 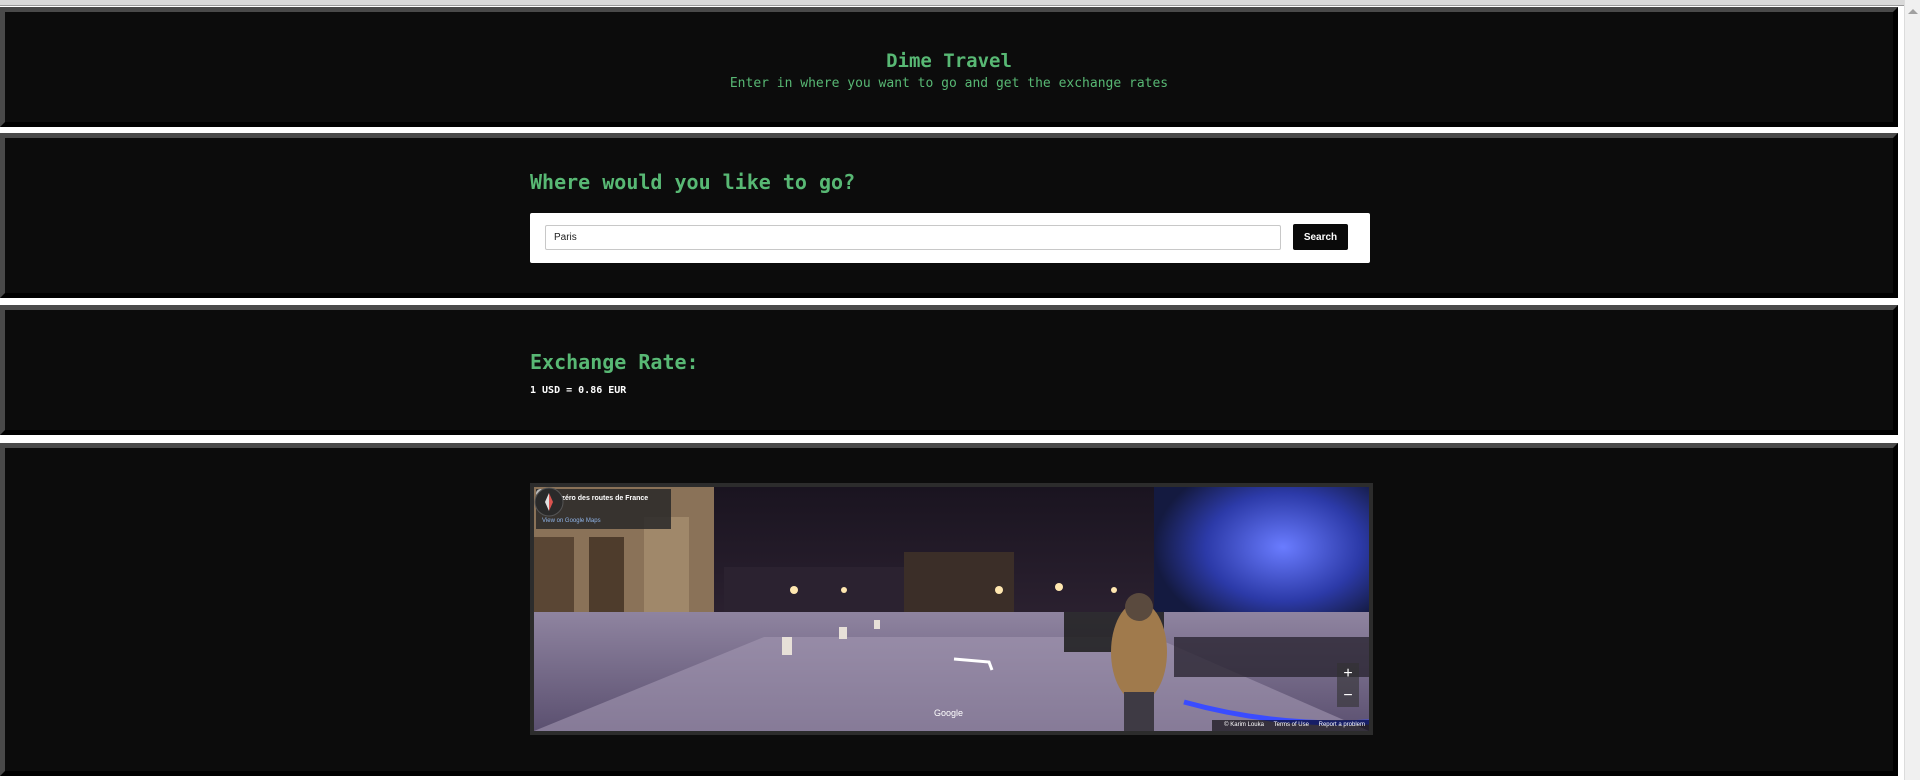 What do you see at coordinates (693, 182) in the screenshot?
I see `search-heading: Where would you like to go?` at bounding box center [693, 182].